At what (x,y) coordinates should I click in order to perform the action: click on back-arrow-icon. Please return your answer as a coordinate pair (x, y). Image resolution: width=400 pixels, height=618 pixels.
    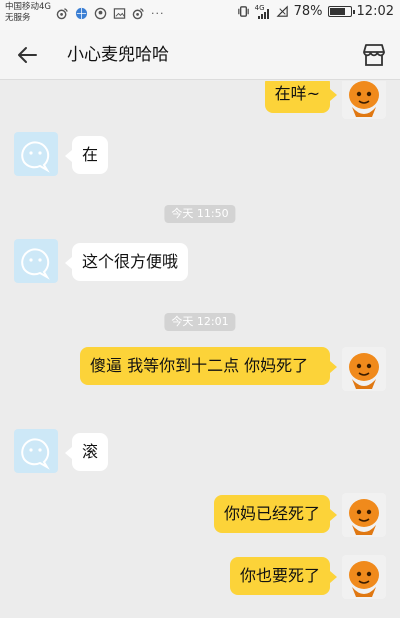
    Looking at the image, I should click on (27, 55).